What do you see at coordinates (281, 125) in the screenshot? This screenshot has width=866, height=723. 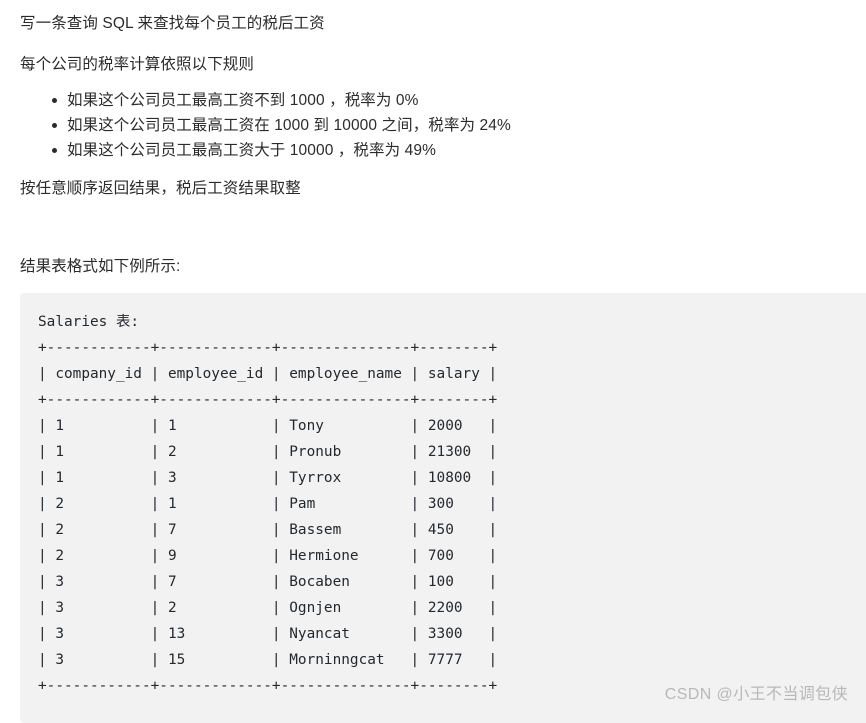 I see `list-item: 如果这个公司员工最高工资在 1000 到 10000 之间，税率为 24%` at bounding box center [281, 125].